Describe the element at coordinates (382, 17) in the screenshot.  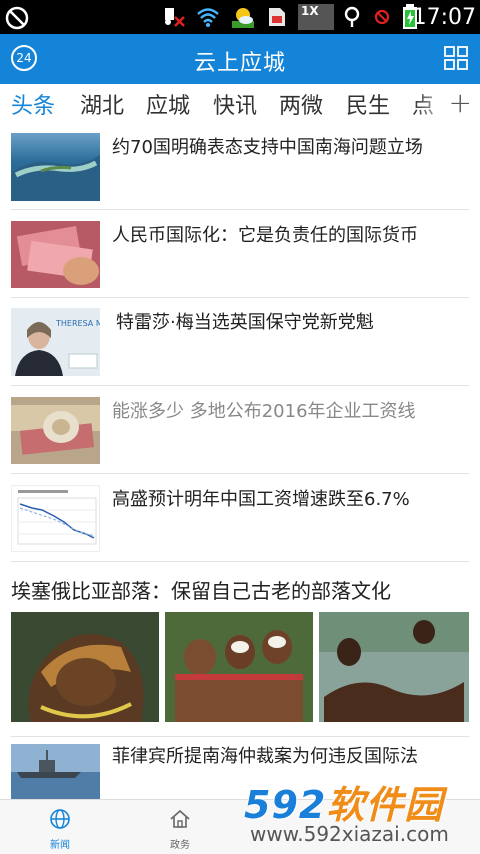
I see `no-signal-icon` at that location.